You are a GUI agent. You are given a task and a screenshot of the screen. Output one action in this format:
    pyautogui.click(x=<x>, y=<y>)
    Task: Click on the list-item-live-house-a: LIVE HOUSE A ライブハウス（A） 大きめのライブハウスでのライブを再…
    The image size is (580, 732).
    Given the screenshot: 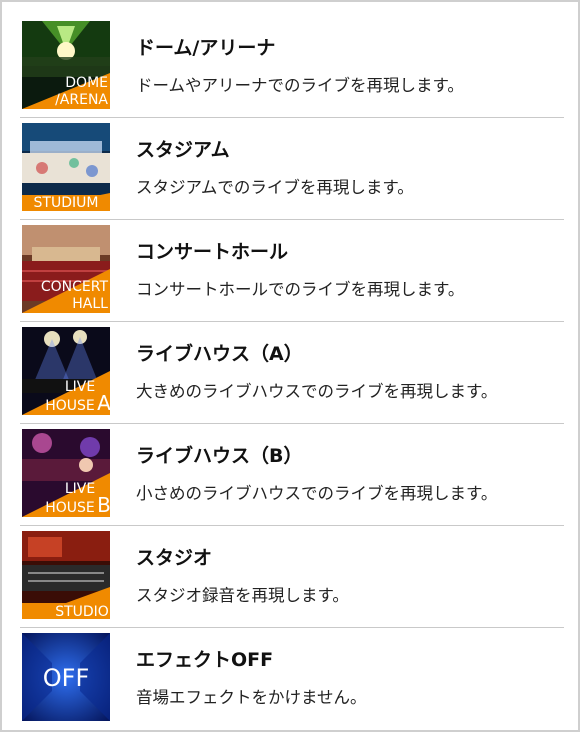 What is the action you would take?
    pyautogui.click(x=292, y=373)
    